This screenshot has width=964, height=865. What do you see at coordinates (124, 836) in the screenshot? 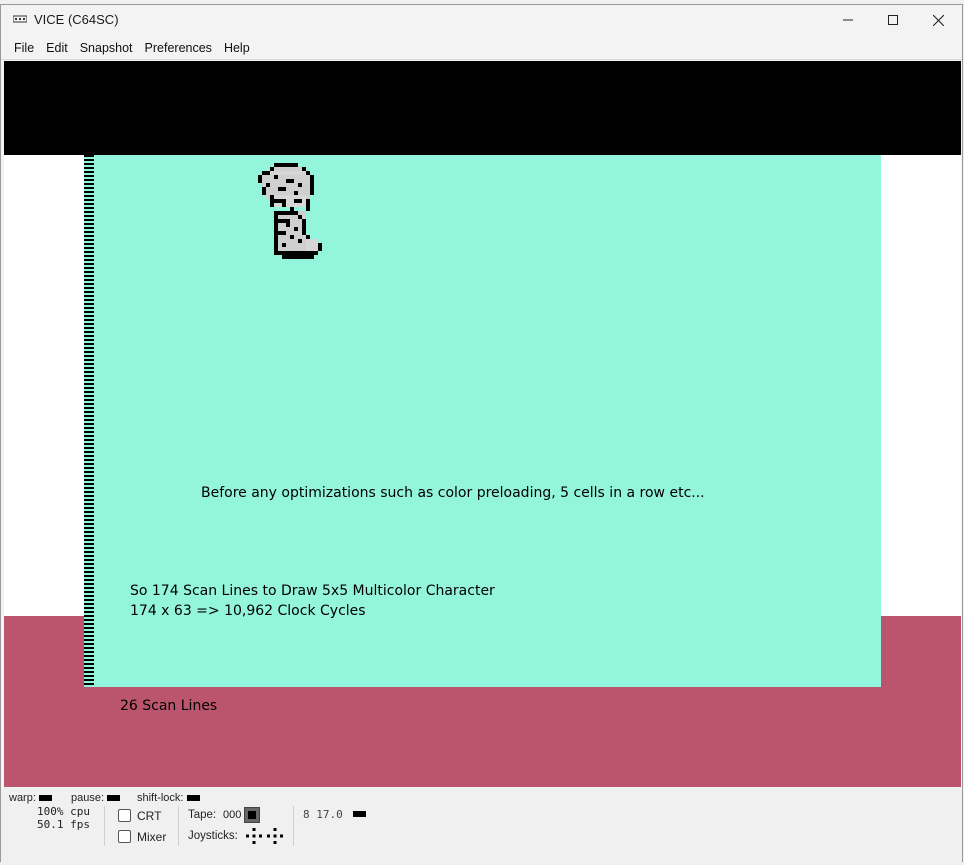
I see `mixer-checkbox` at bounding box center [124, 836].